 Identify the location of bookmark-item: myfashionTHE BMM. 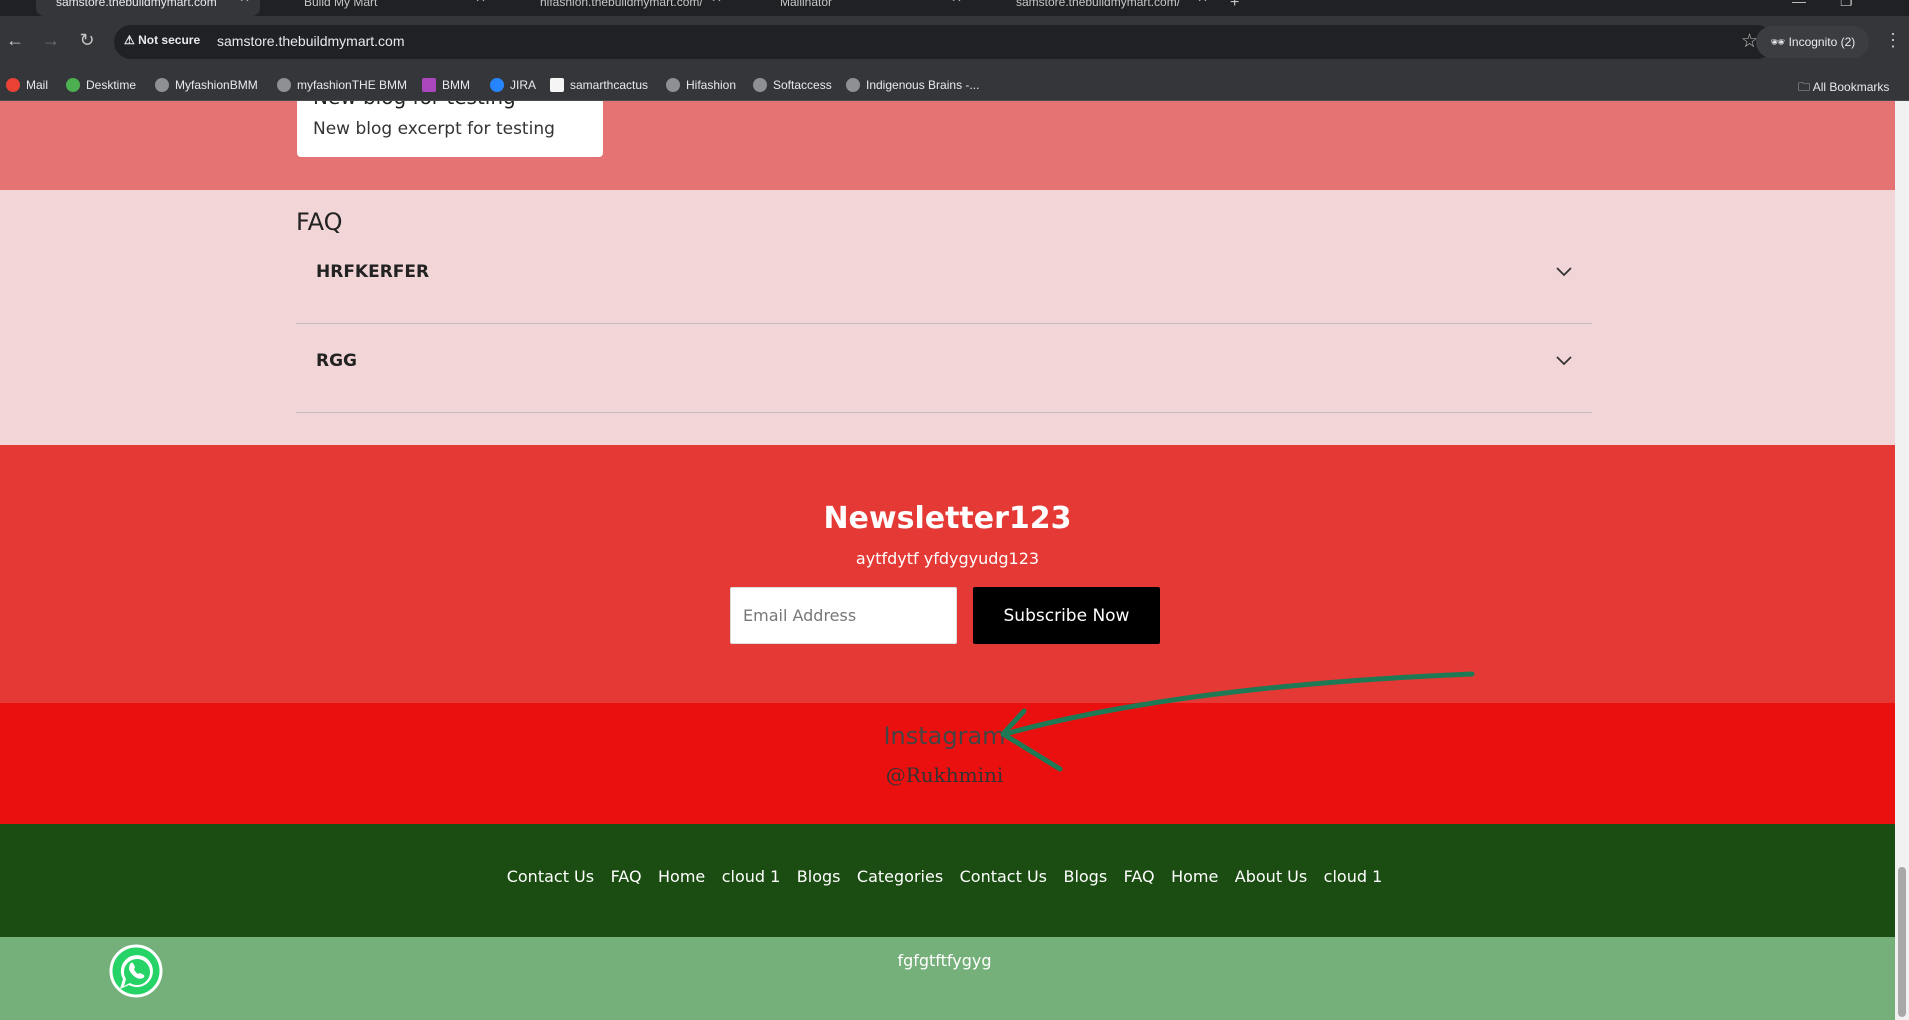
(342, 85).